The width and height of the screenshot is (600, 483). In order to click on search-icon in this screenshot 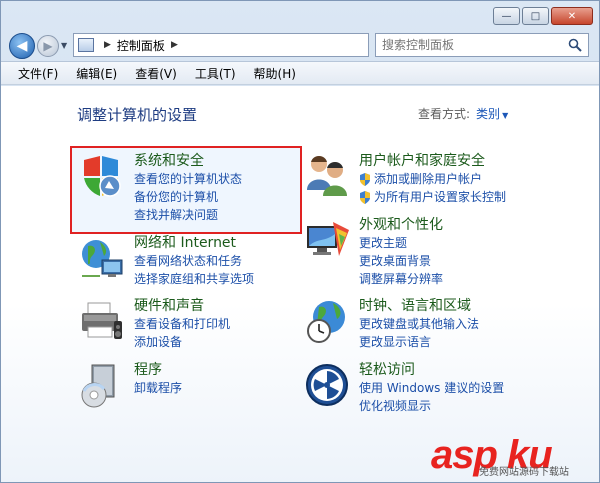, I will do `click(575, 45)`.